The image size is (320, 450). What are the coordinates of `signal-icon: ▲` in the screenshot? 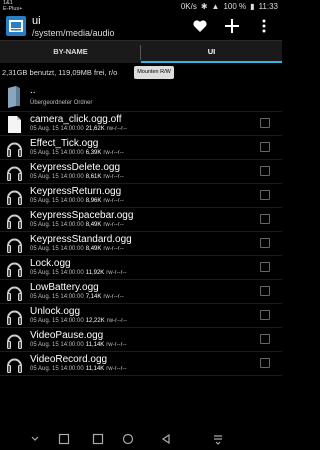 It's located at (215, 6).